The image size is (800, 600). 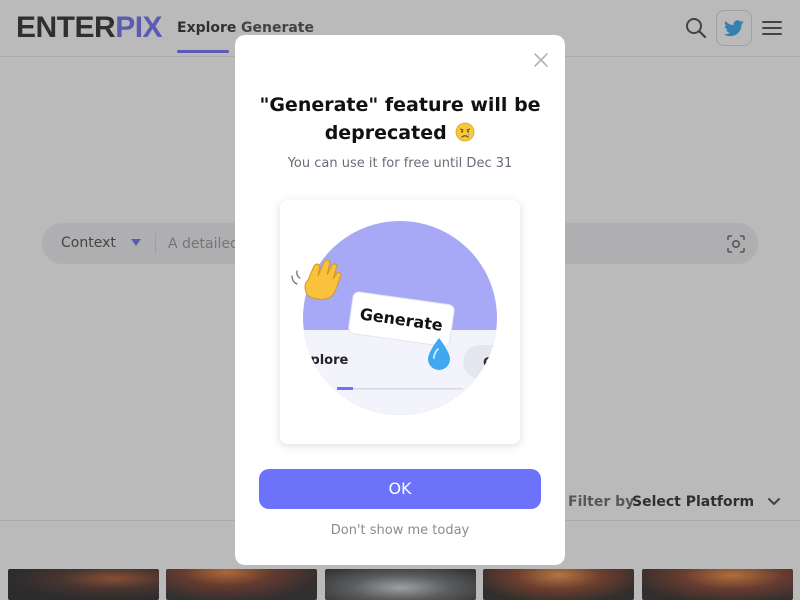 What do you see at coordinates (316, 279) in the screenshot?
I see `waving-hand-icon` at bounding box center [316, 279].